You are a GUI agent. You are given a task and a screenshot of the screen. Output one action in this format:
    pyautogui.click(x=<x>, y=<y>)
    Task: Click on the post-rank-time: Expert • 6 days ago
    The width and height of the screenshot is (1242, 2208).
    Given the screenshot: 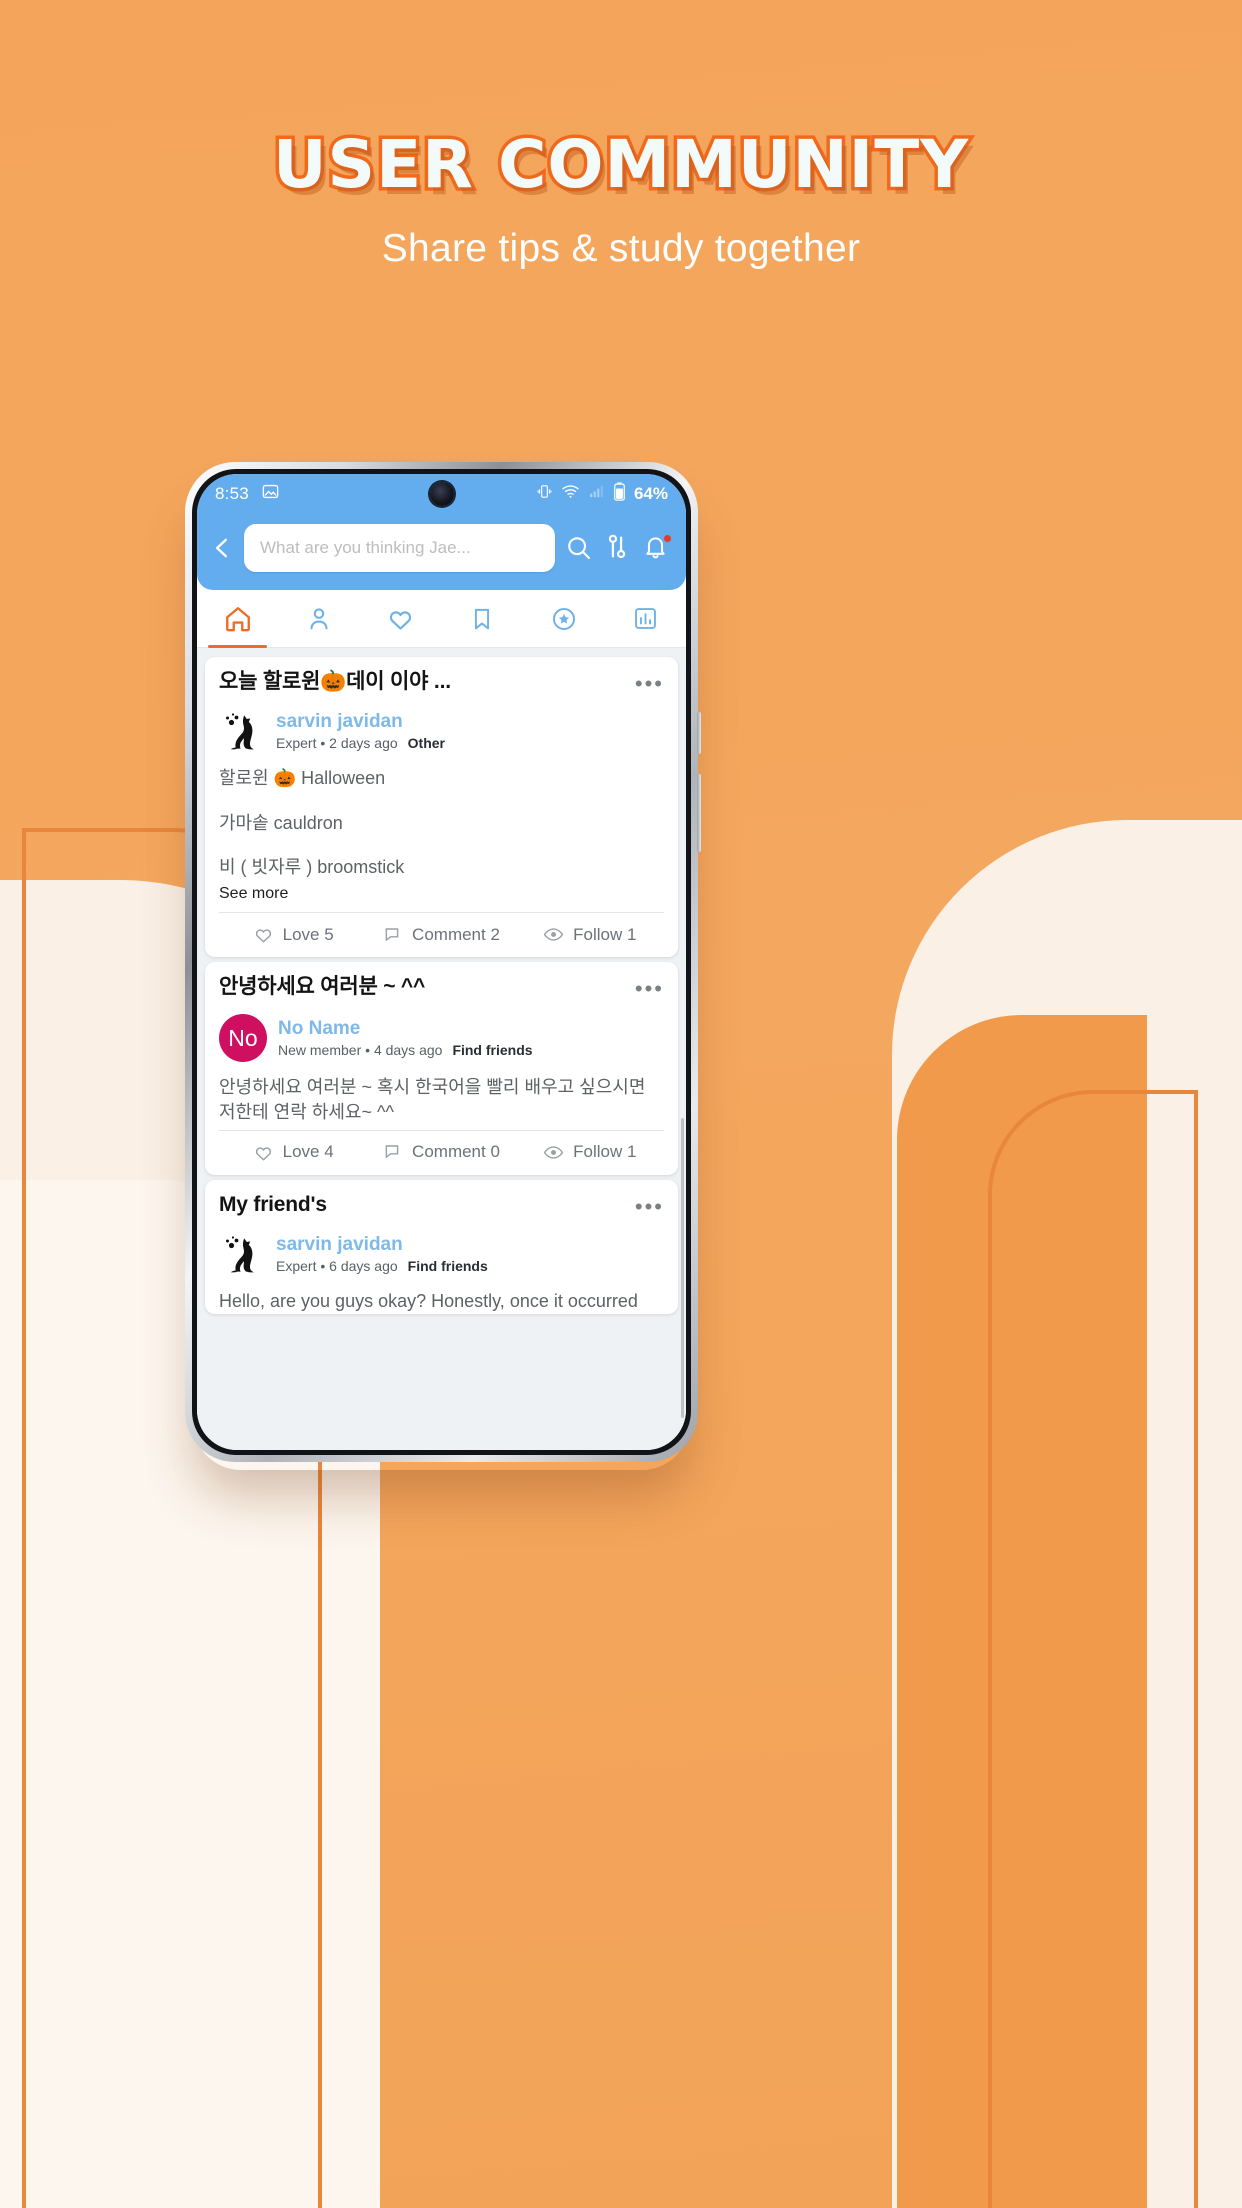 What is the action you would take?
    pyautogui.click(x=337, y=1266)
    